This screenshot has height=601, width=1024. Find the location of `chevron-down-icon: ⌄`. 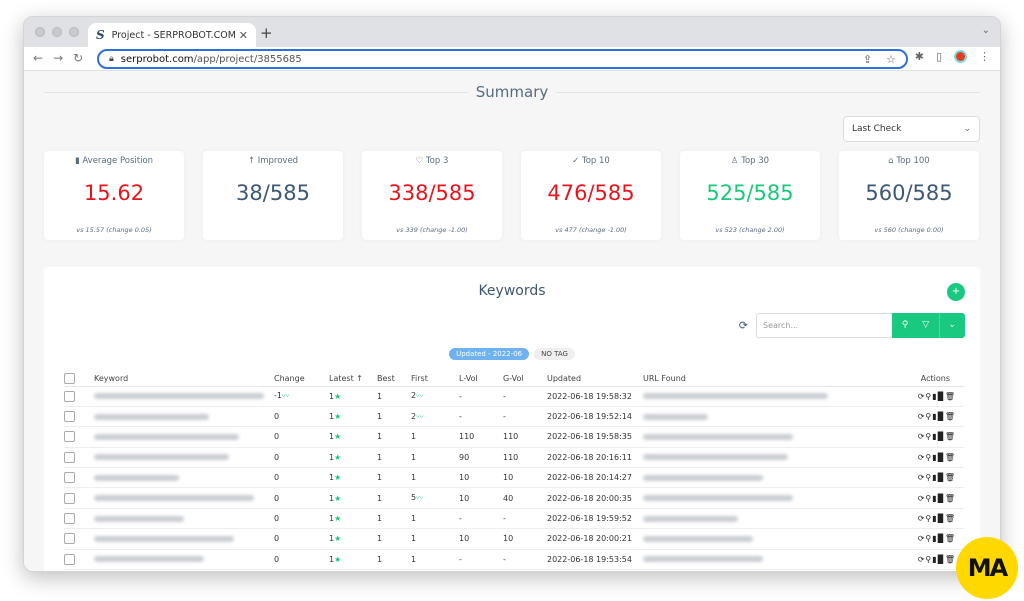

chevron-down-icon: ⌄ is located at coordinates (953, 325).